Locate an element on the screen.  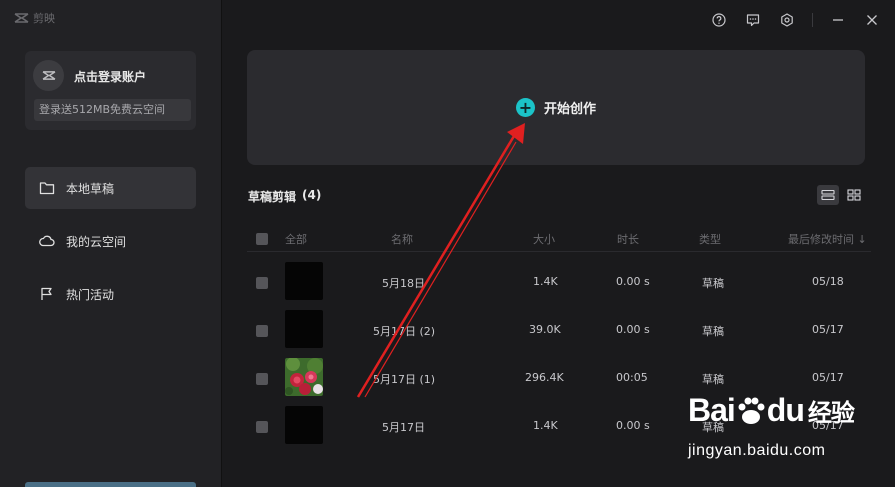
help-button is located at coordinates (719, 20).